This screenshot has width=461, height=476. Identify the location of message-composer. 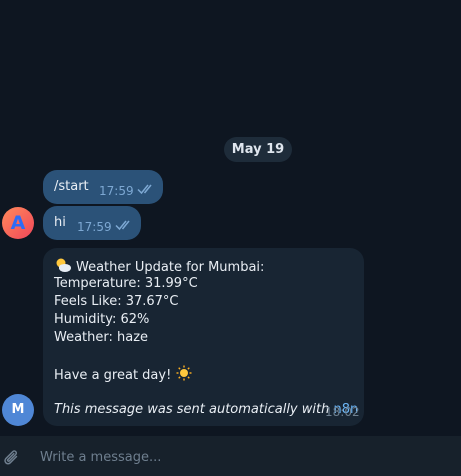
(230, 456).